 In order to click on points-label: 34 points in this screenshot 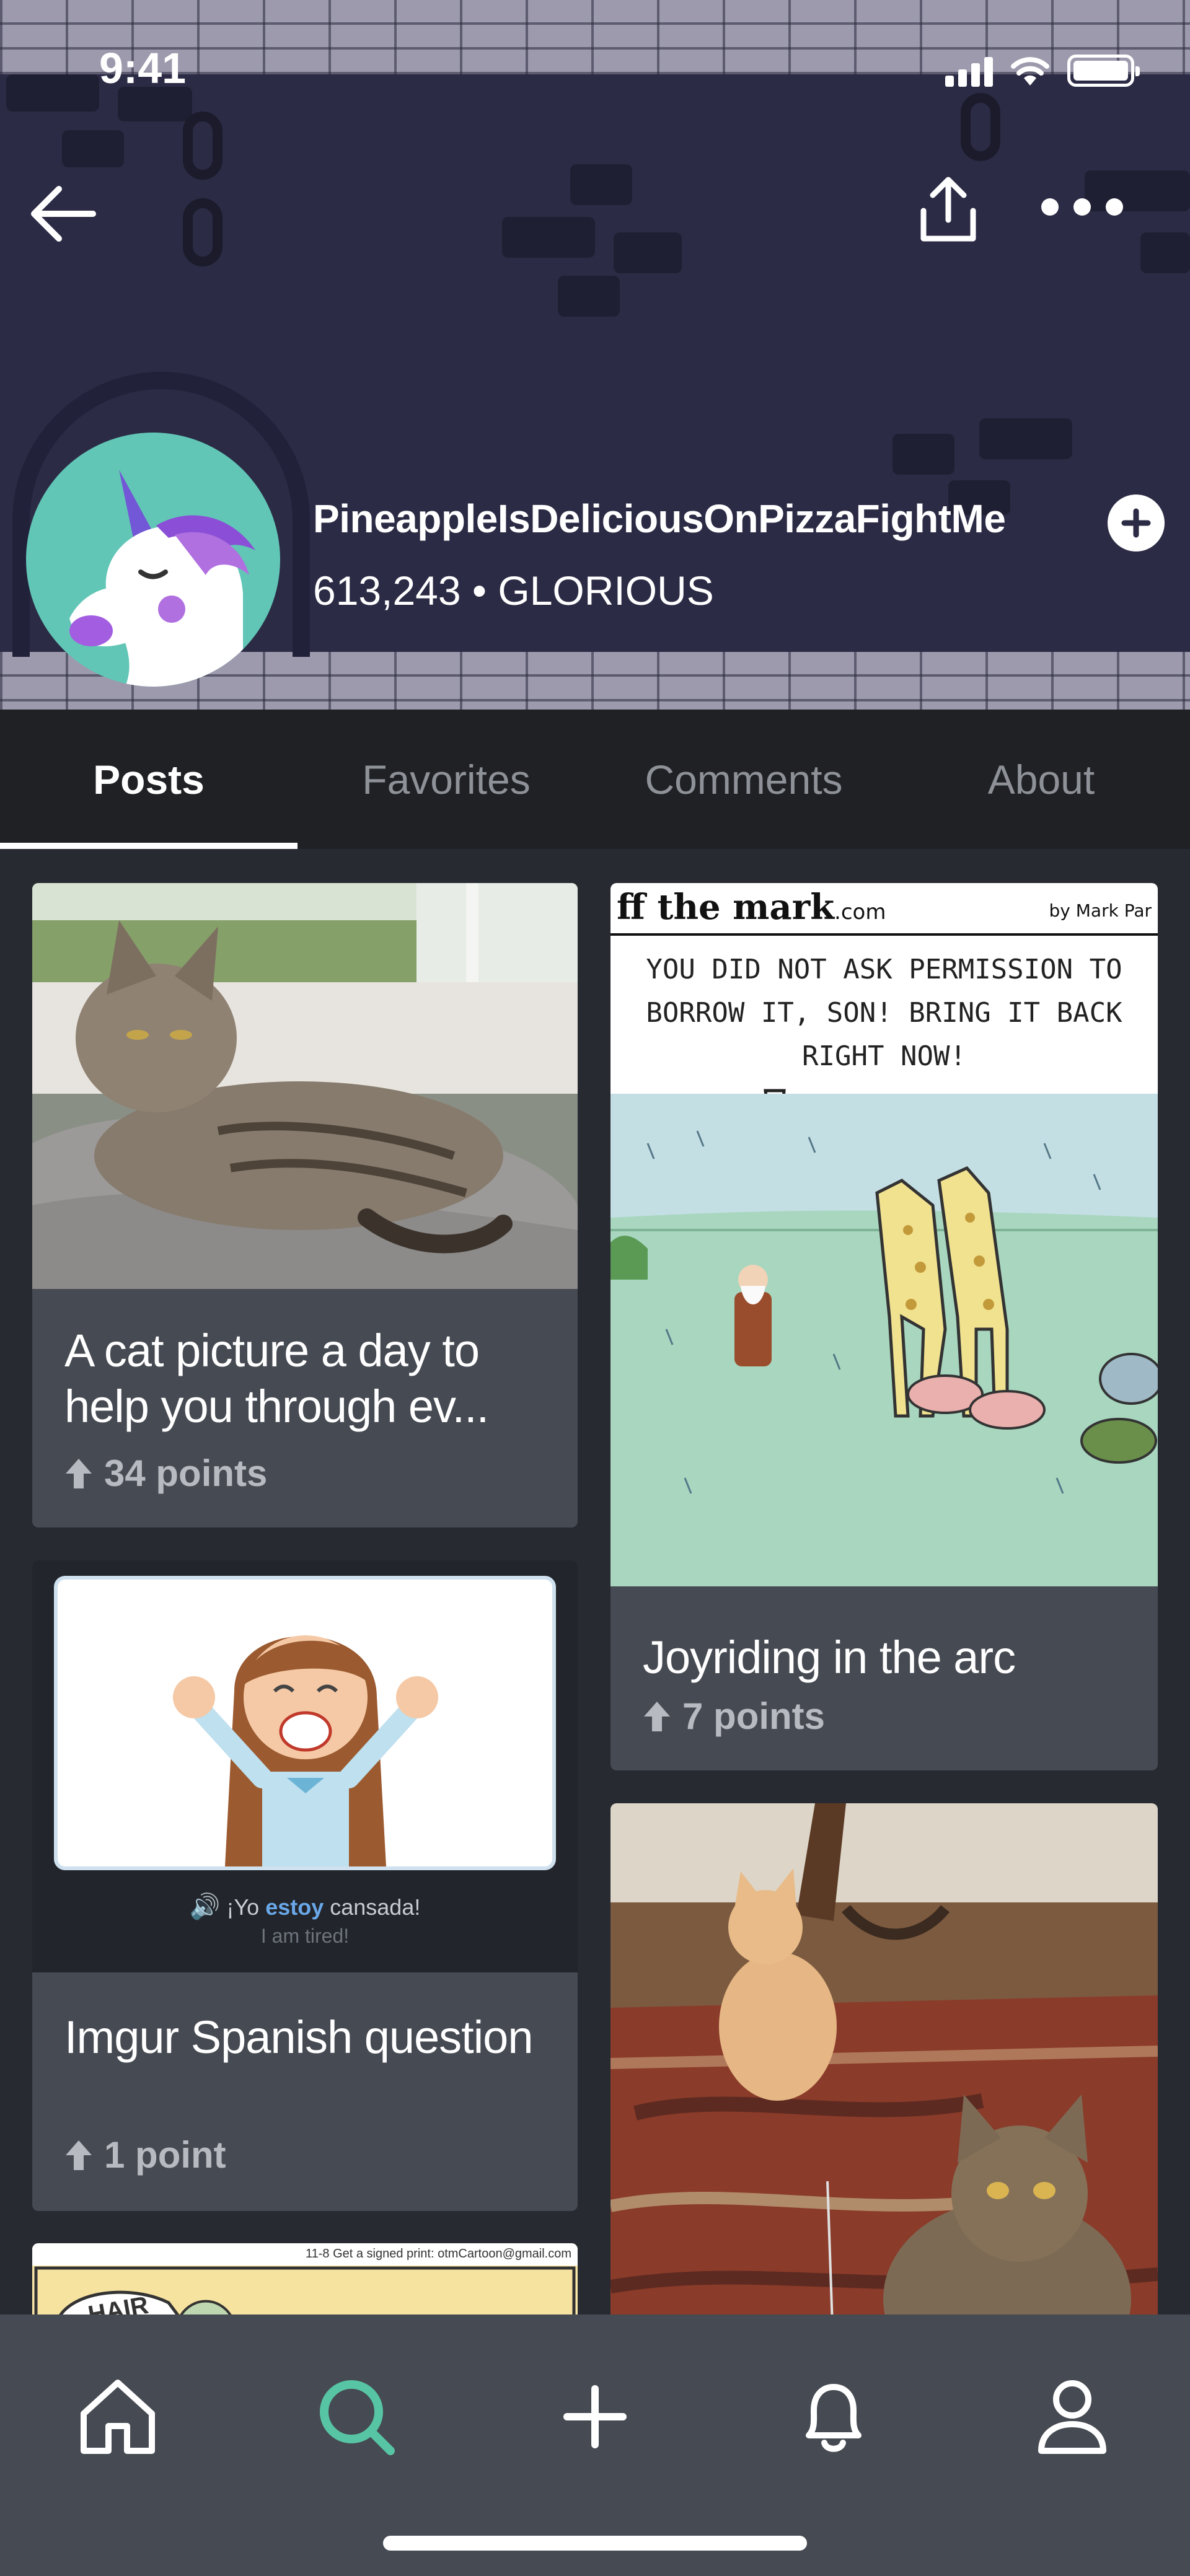, I will do `click(186, 1474)`.